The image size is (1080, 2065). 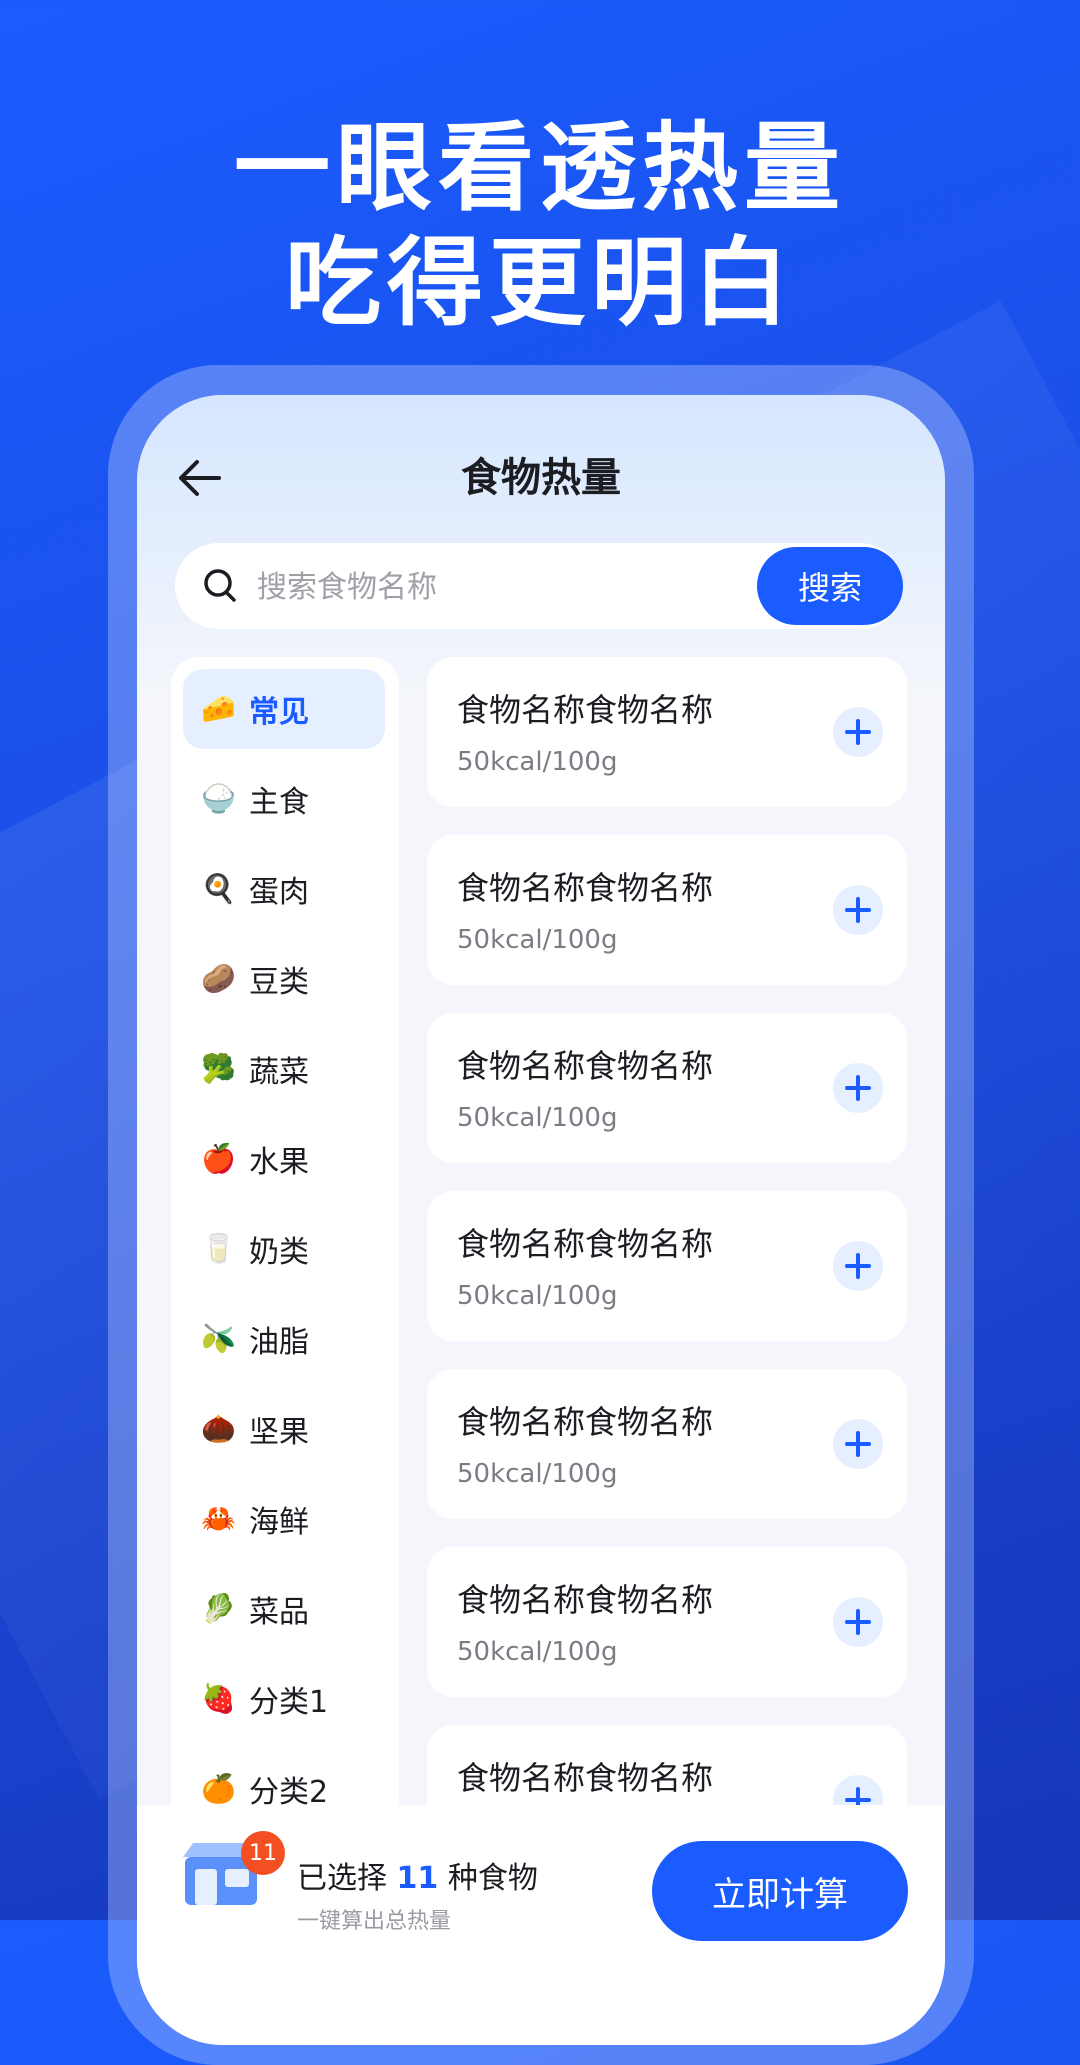 I want to click on search-input, so click(x=467, y=587).